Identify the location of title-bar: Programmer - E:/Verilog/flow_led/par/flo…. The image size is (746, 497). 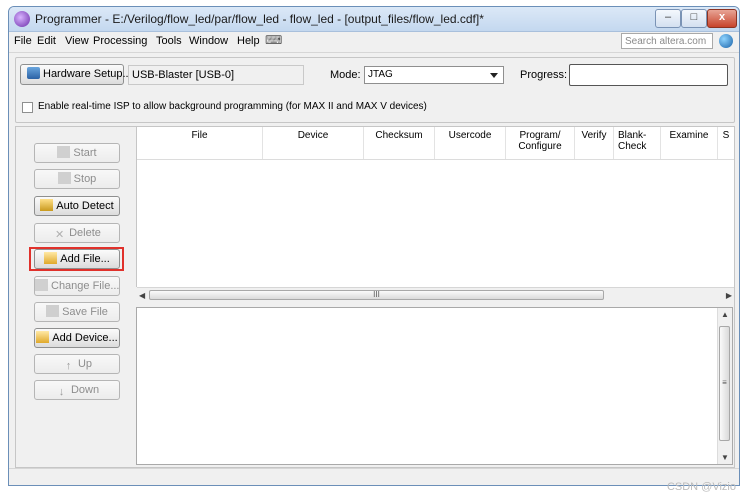
(374, 19).